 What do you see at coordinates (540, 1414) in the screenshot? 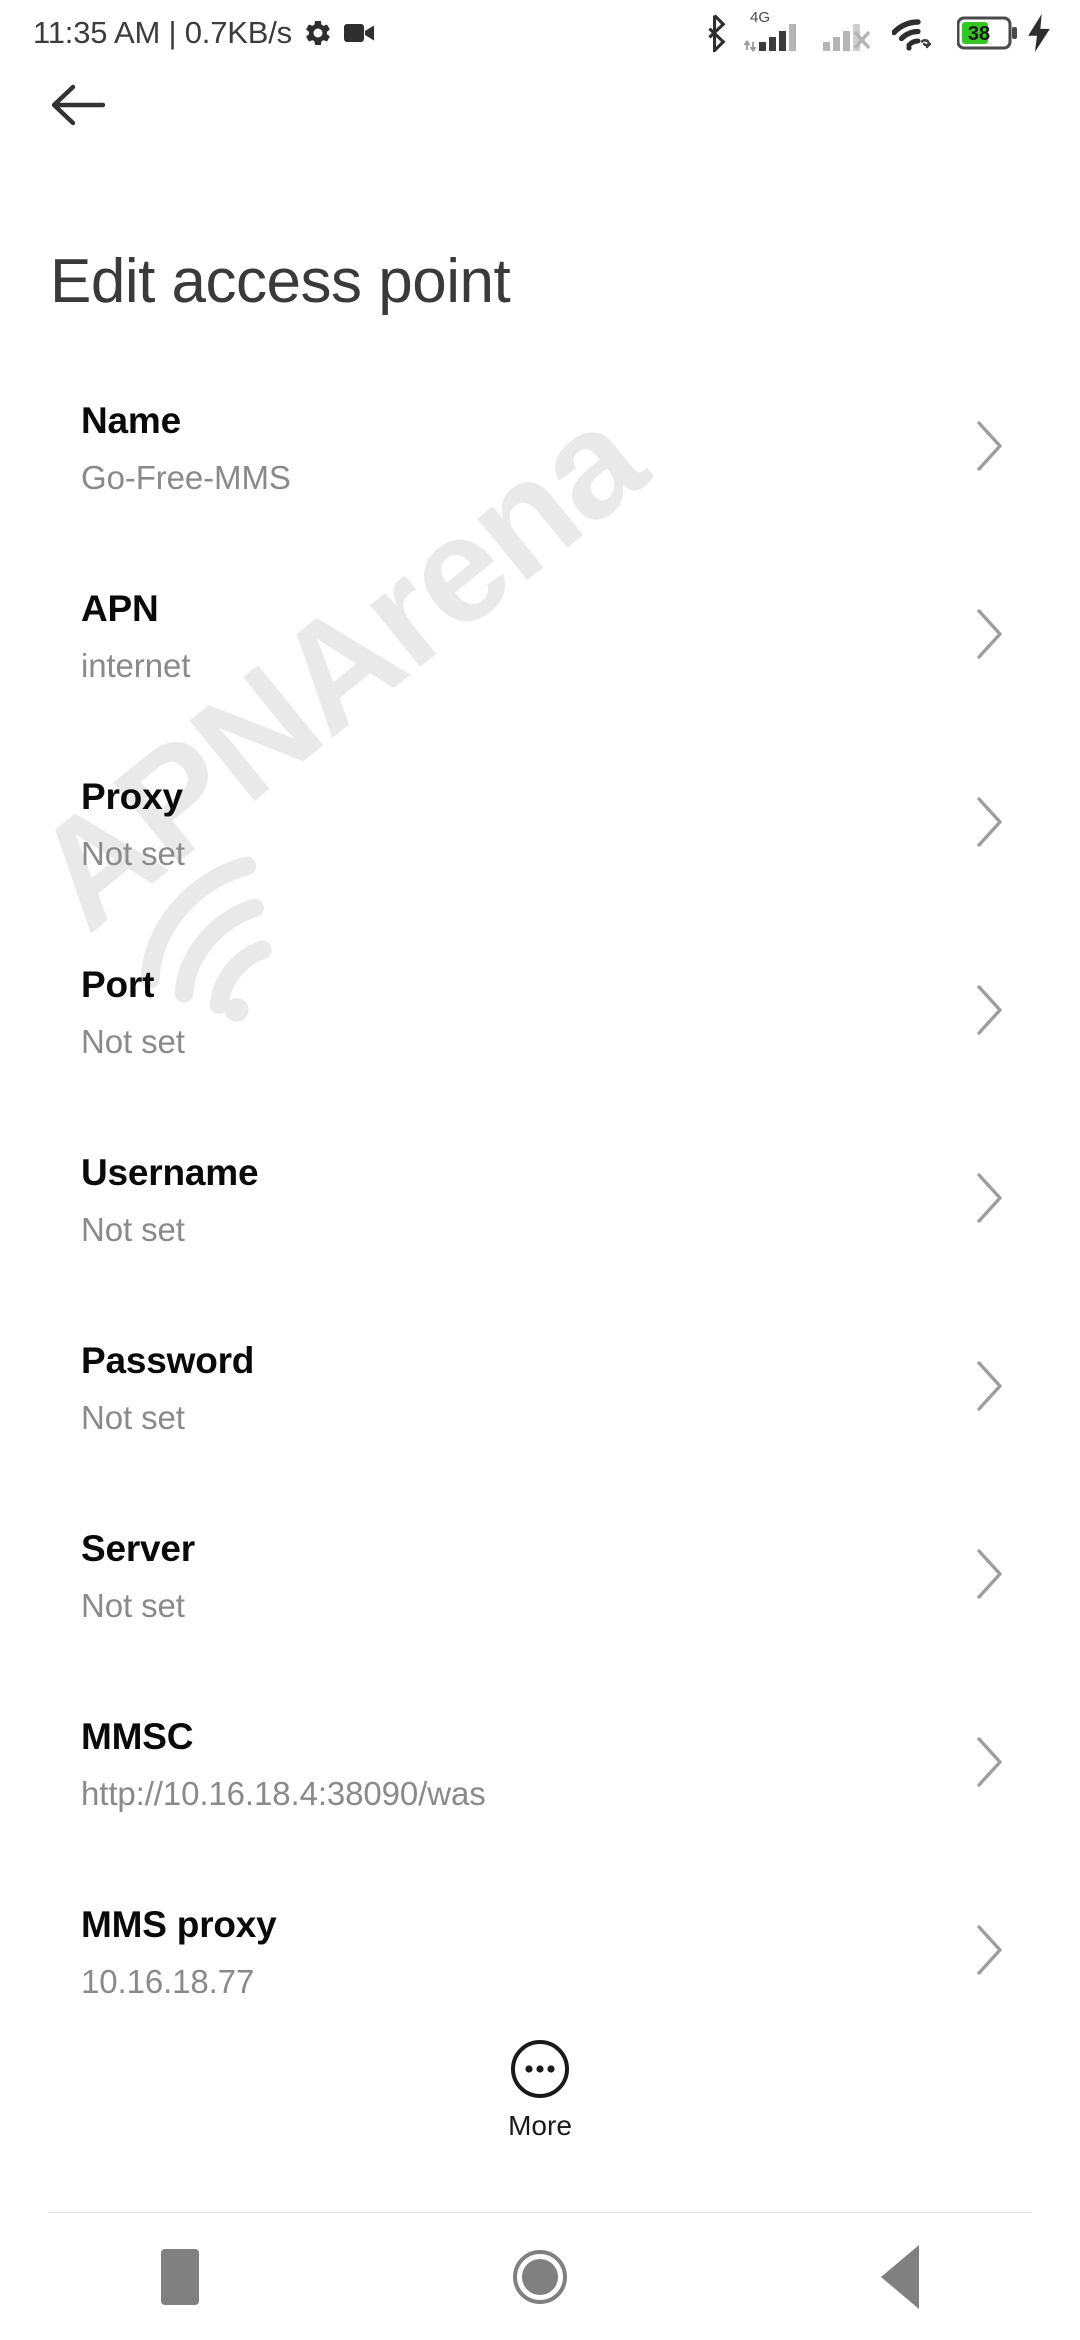
I see `list-item-password: Password Not set` at bounding box center [540, 1414].